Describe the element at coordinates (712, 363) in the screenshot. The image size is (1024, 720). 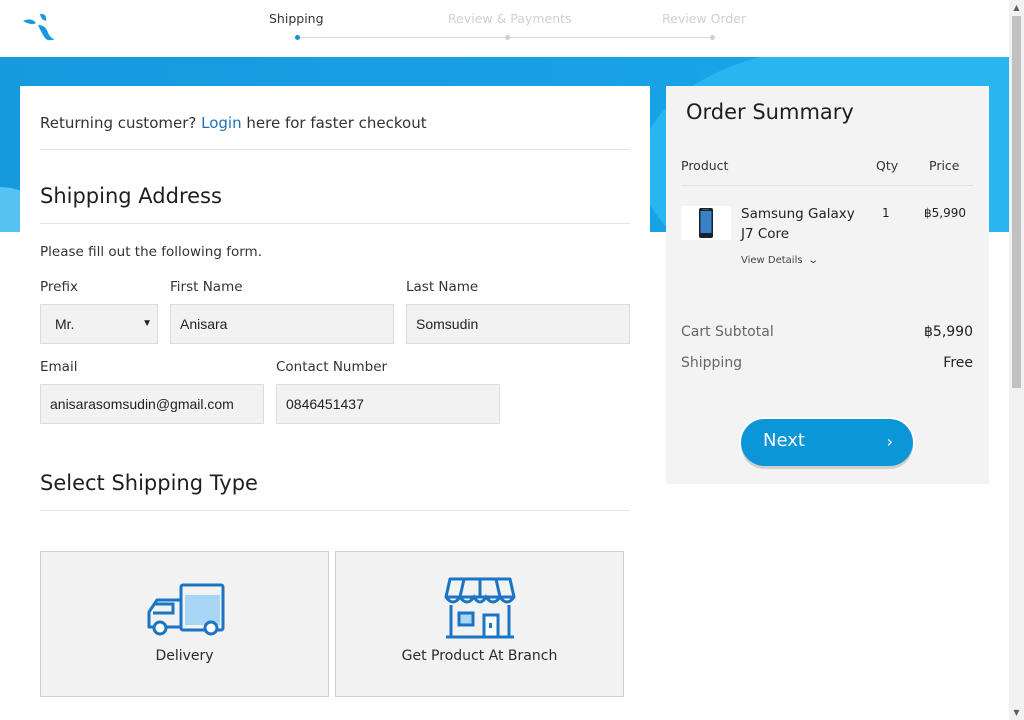
I see `shipping-label: Shipping` at that location.